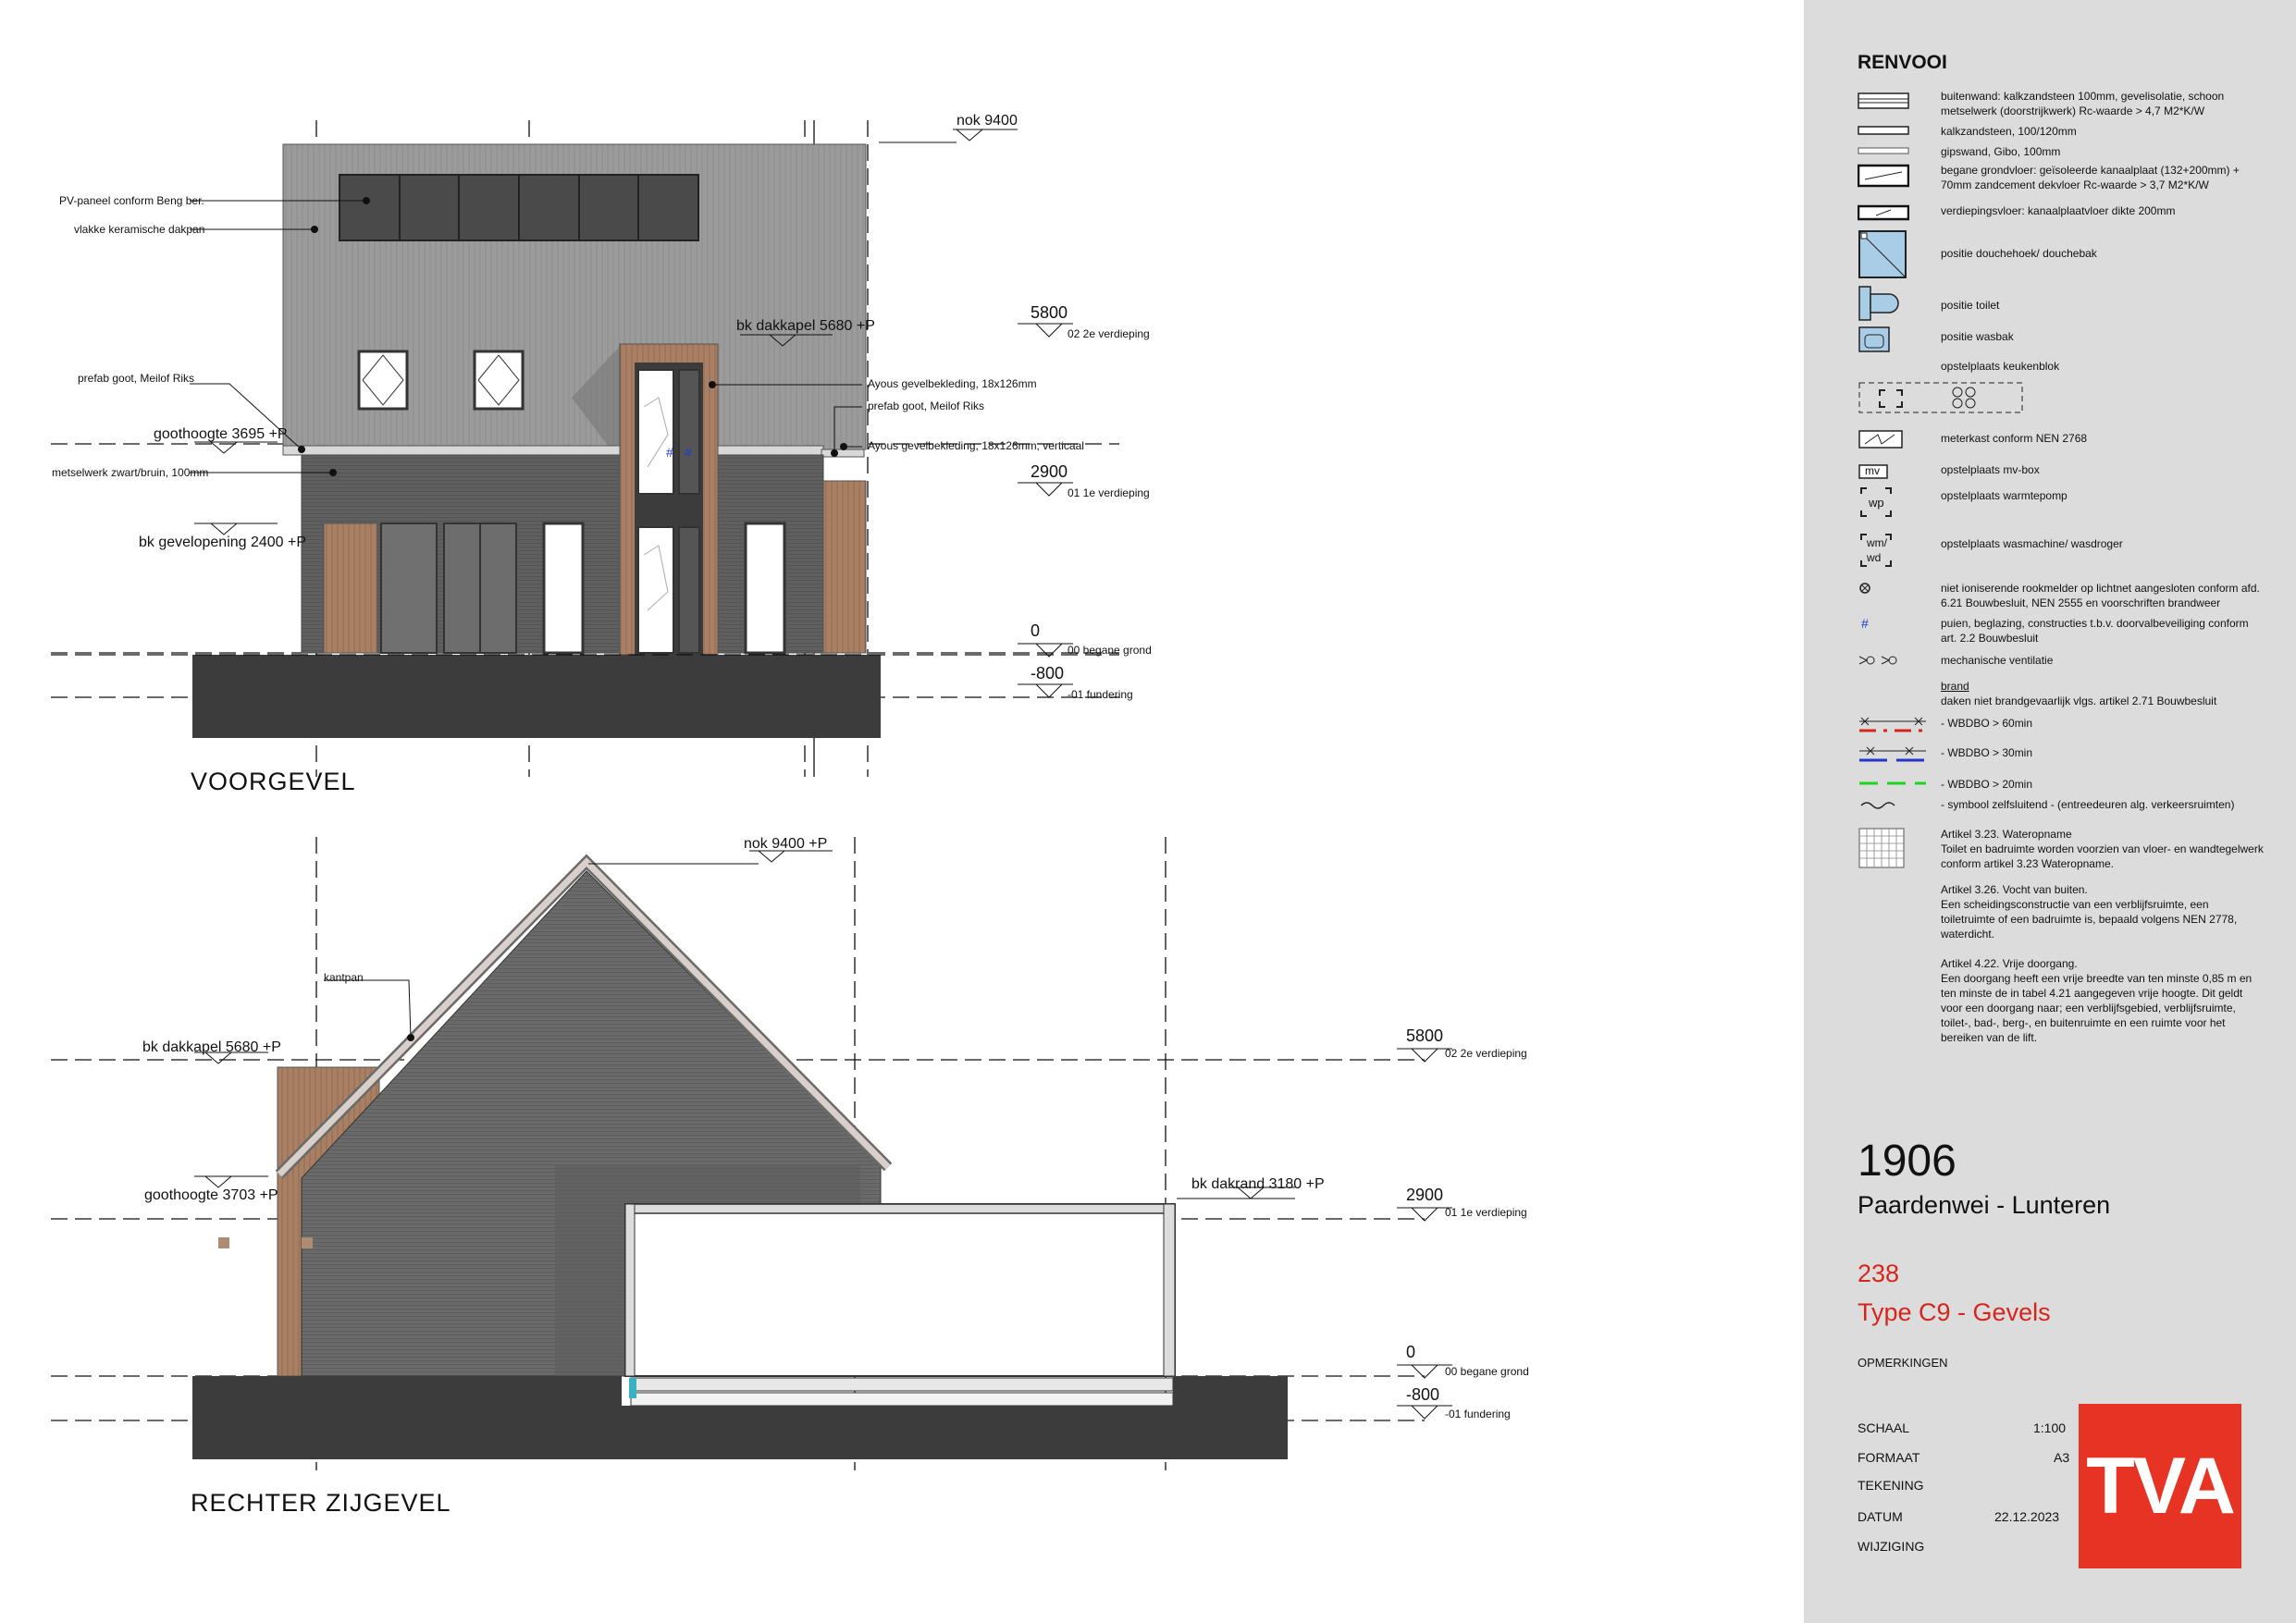 The height and width of the screenshot is (1623, 2296). What do you see at coordinates (1892, 783) in the screenshot?
I see `wbdbo-20-icon` at bounding box center [1892, 783].